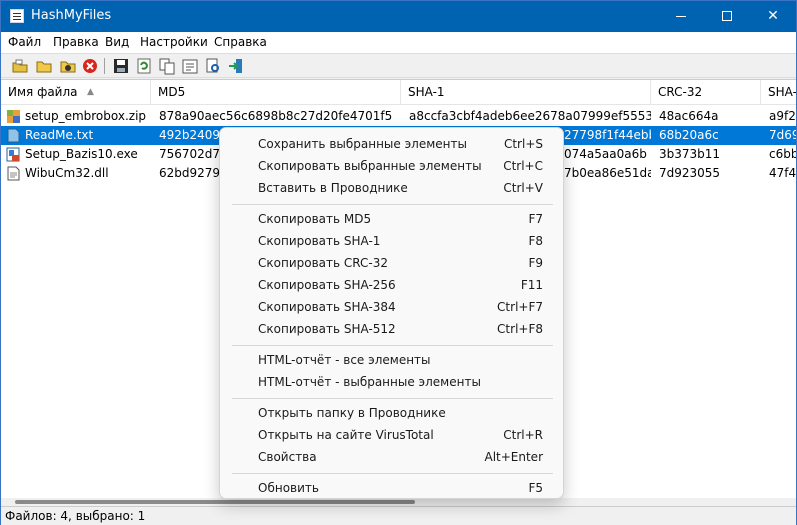 The height and width of the screenshot is (525, 797). What do you see at coordinates (362, 144) in the screenshot?
I see `ctx-label: Сохранить выбранные элементы` at bounding box center [362, 144].